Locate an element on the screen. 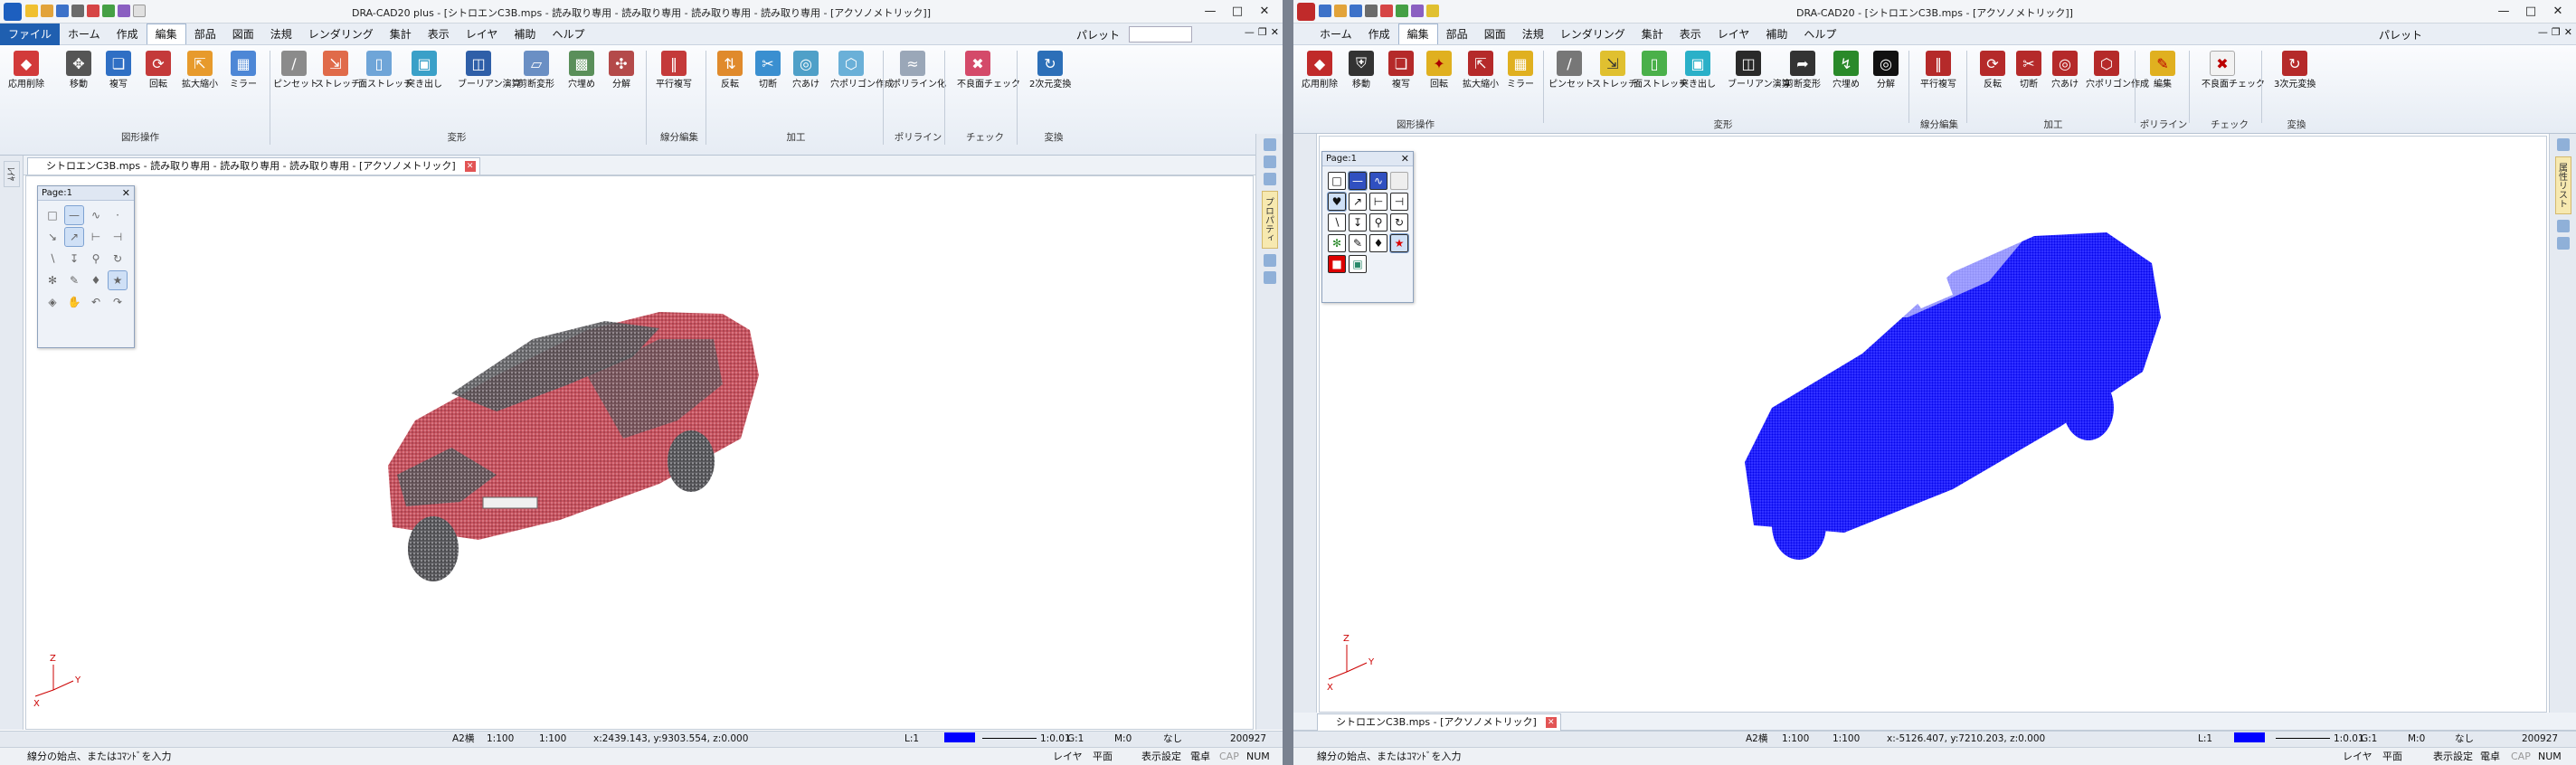 This screenshot has width=2576, height=765. list-panel-icon is located at coordinates (1269, 179).